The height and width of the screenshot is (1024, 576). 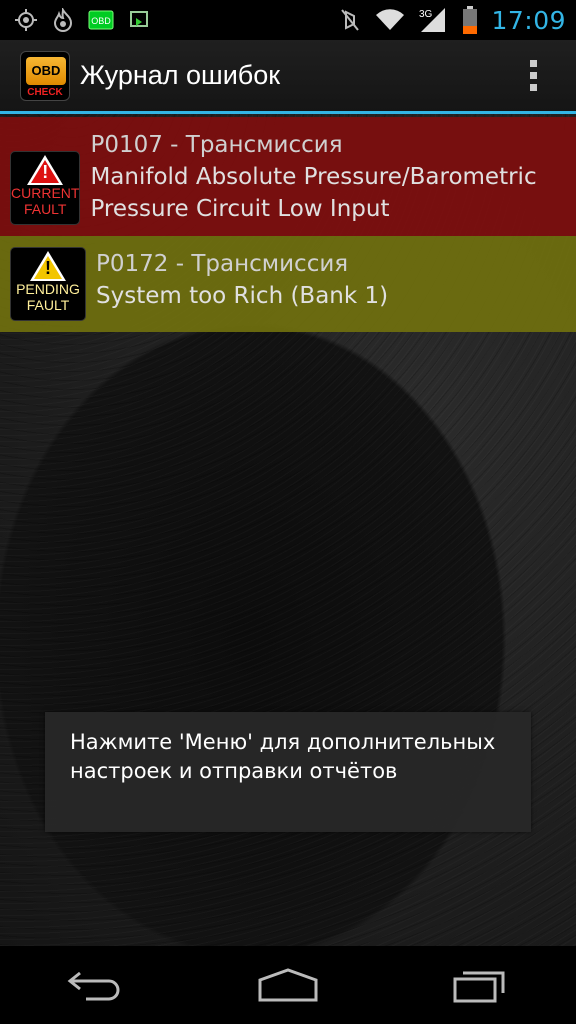 I want to click on app-logo-icon: OBD CHECK, so click(x=45, y=75).